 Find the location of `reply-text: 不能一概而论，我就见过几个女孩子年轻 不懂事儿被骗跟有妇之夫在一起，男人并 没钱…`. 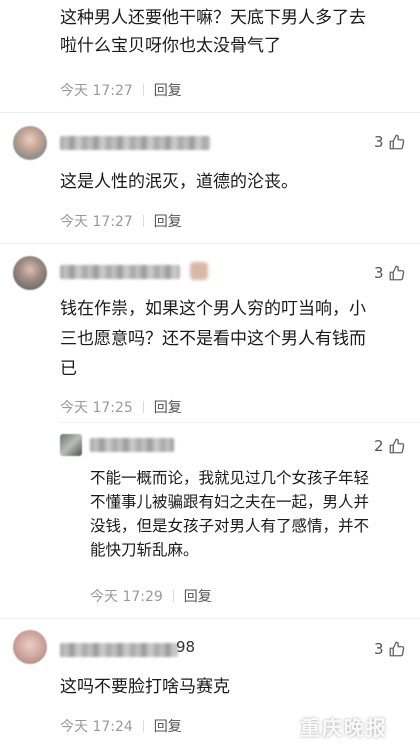

reply-text: 不能一概而论，我就见过几个女孩子年轻 不懂事儿被骗跟有妇之夫在一起，男人并 没钱… is located at coordinates (230, 514).